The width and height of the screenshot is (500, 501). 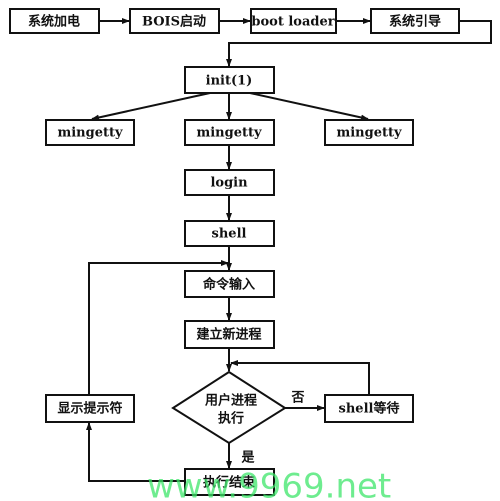 I want to click on node-label: 显示提示符, so click(x=89, y=409).